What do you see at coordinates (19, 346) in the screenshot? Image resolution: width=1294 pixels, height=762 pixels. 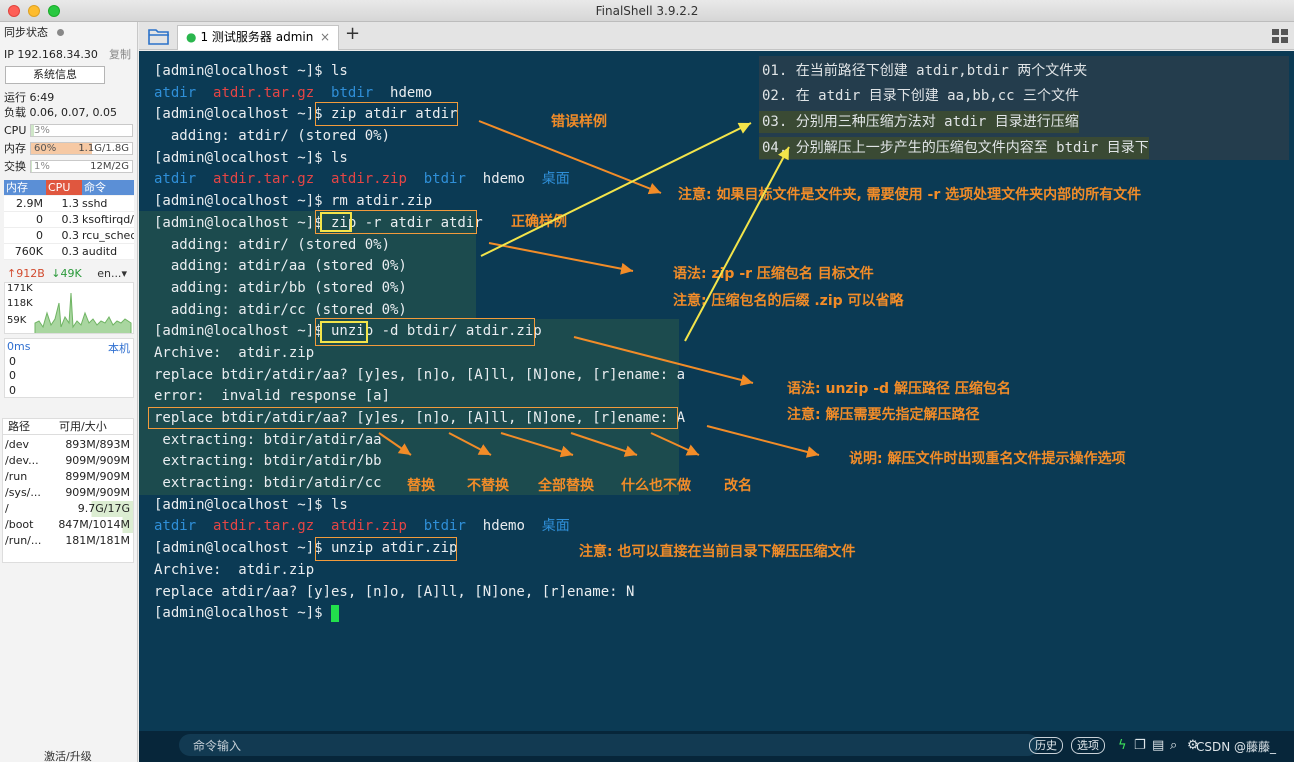 I see `latency-value: 0ms` at bounding box center [19, 346].